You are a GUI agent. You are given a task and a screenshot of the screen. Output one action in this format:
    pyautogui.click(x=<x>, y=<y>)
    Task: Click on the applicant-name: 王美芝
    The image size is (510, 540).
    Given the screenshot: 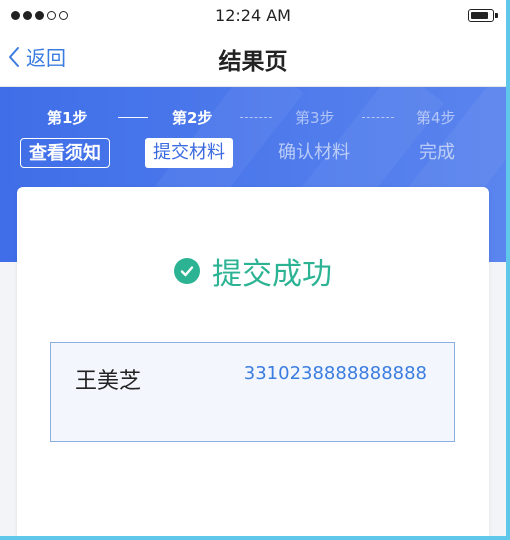 What is the action you would take?
    pyautogui.click(x=108, y=381)
    